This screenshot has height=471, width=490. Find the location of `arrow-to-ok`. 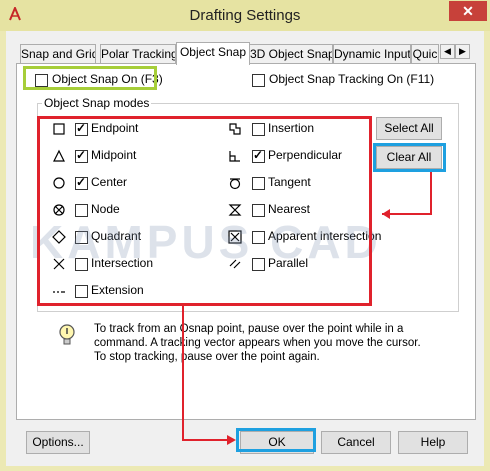

arrow-to-ok is located at coordinates (207, 373).